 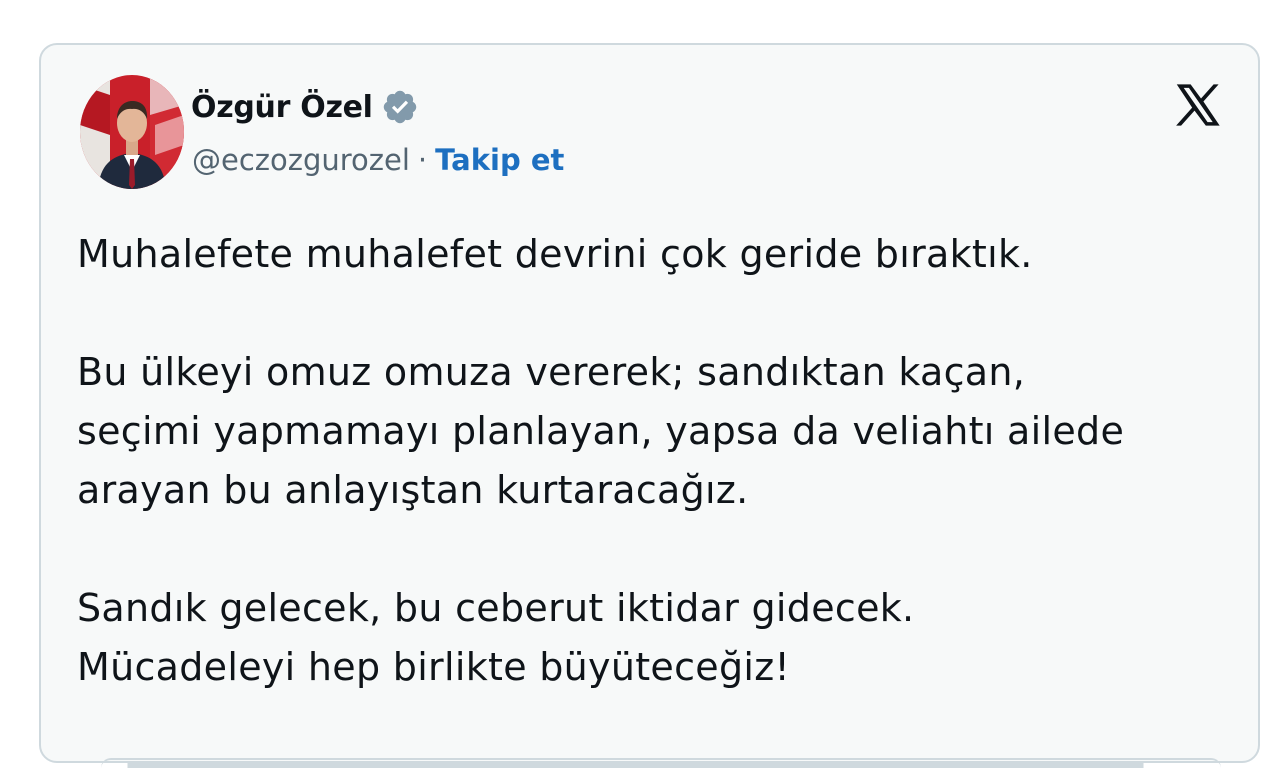 What do you see at coordinates (282, 107) in the screenshot?
I see `author-name: Özgür Özel` at bounding box center [282, 107].